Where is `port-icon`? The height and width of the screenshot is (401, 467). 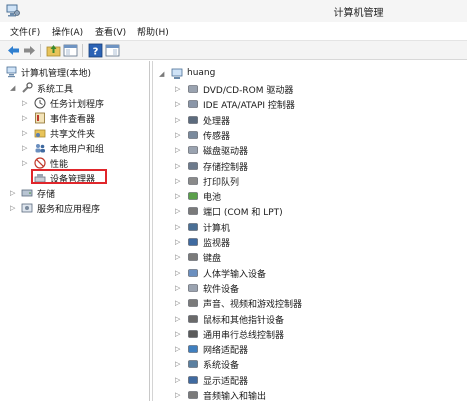 port-icon is located at coordinates (193, 211).